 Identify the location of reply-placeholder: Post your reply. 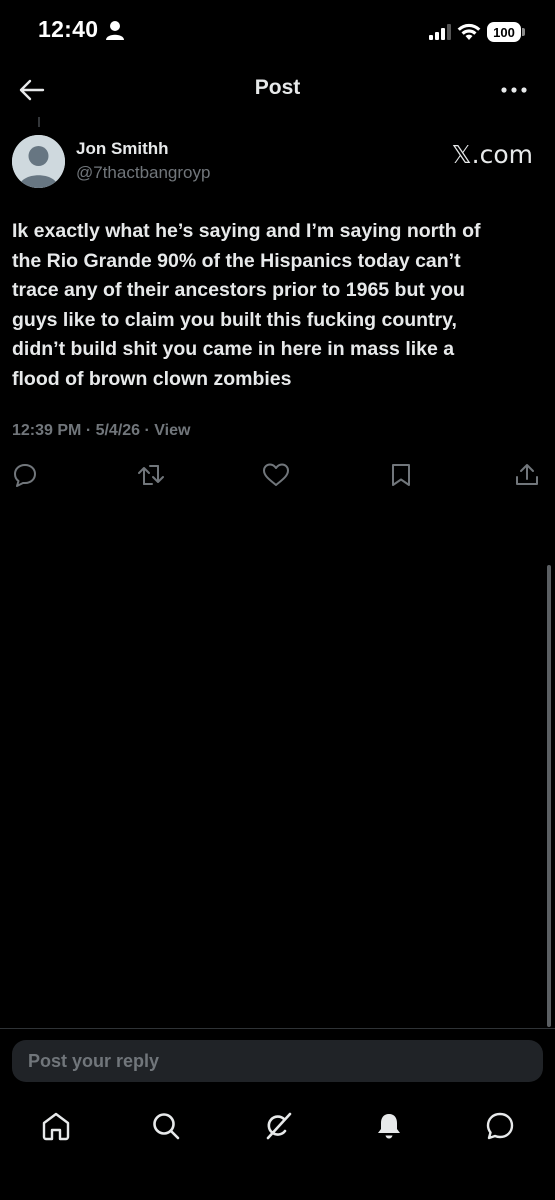
(94, 1060).